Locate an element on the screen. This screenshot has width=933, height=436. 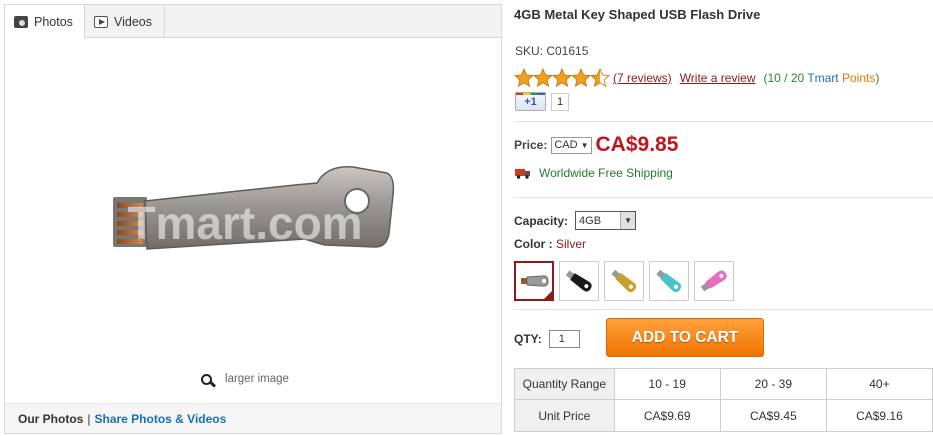
add-to-cart-button: ADD TO CART is located at coordinates (685, 337).